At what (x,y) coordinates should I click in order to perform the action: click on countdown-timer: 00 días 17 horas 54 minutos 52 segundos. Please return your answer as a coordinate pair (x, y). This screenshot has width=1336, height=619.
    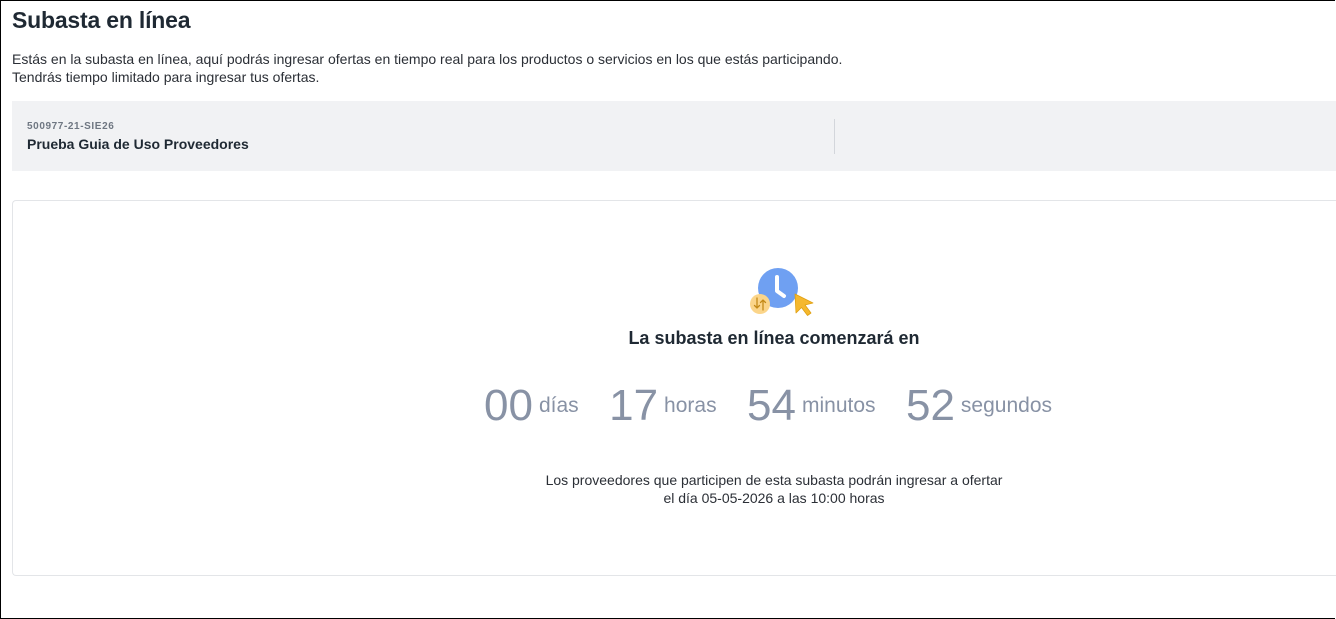
    Looking at the image, I should click on (668, 406).